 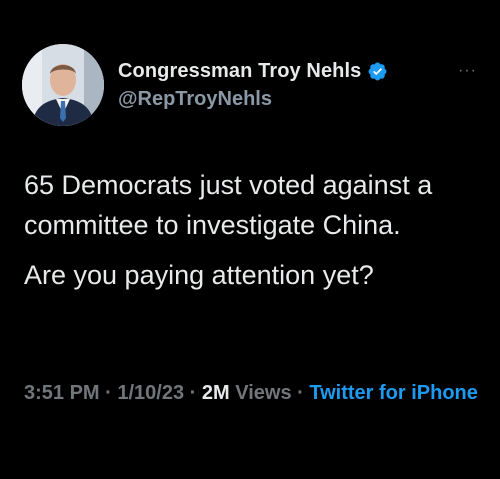 I want to click on tweet-source-link: Twitter for iPhone, so click(x=393, y=393).